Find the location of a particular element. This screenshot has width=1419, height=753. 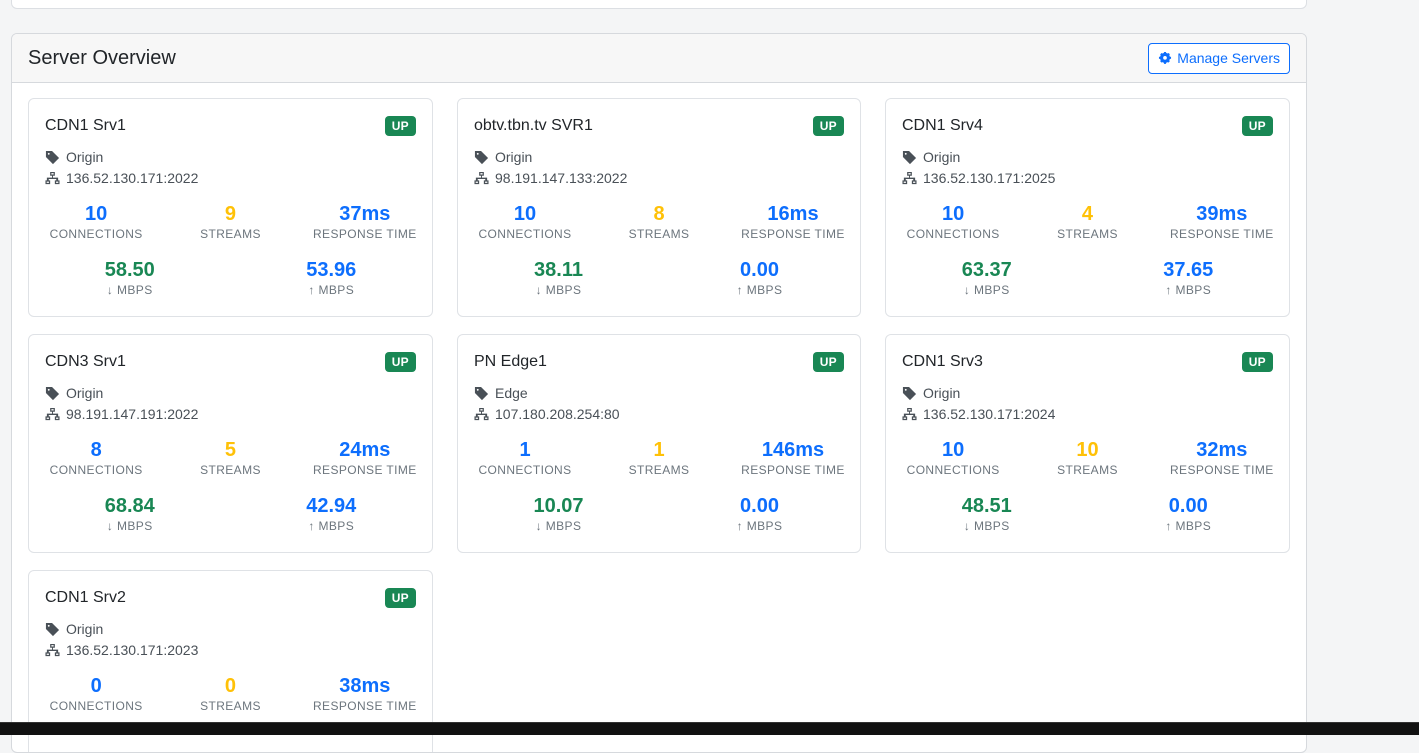

download-stat: 48.51 ↓ MBPS is located at coordinates (987, 514).